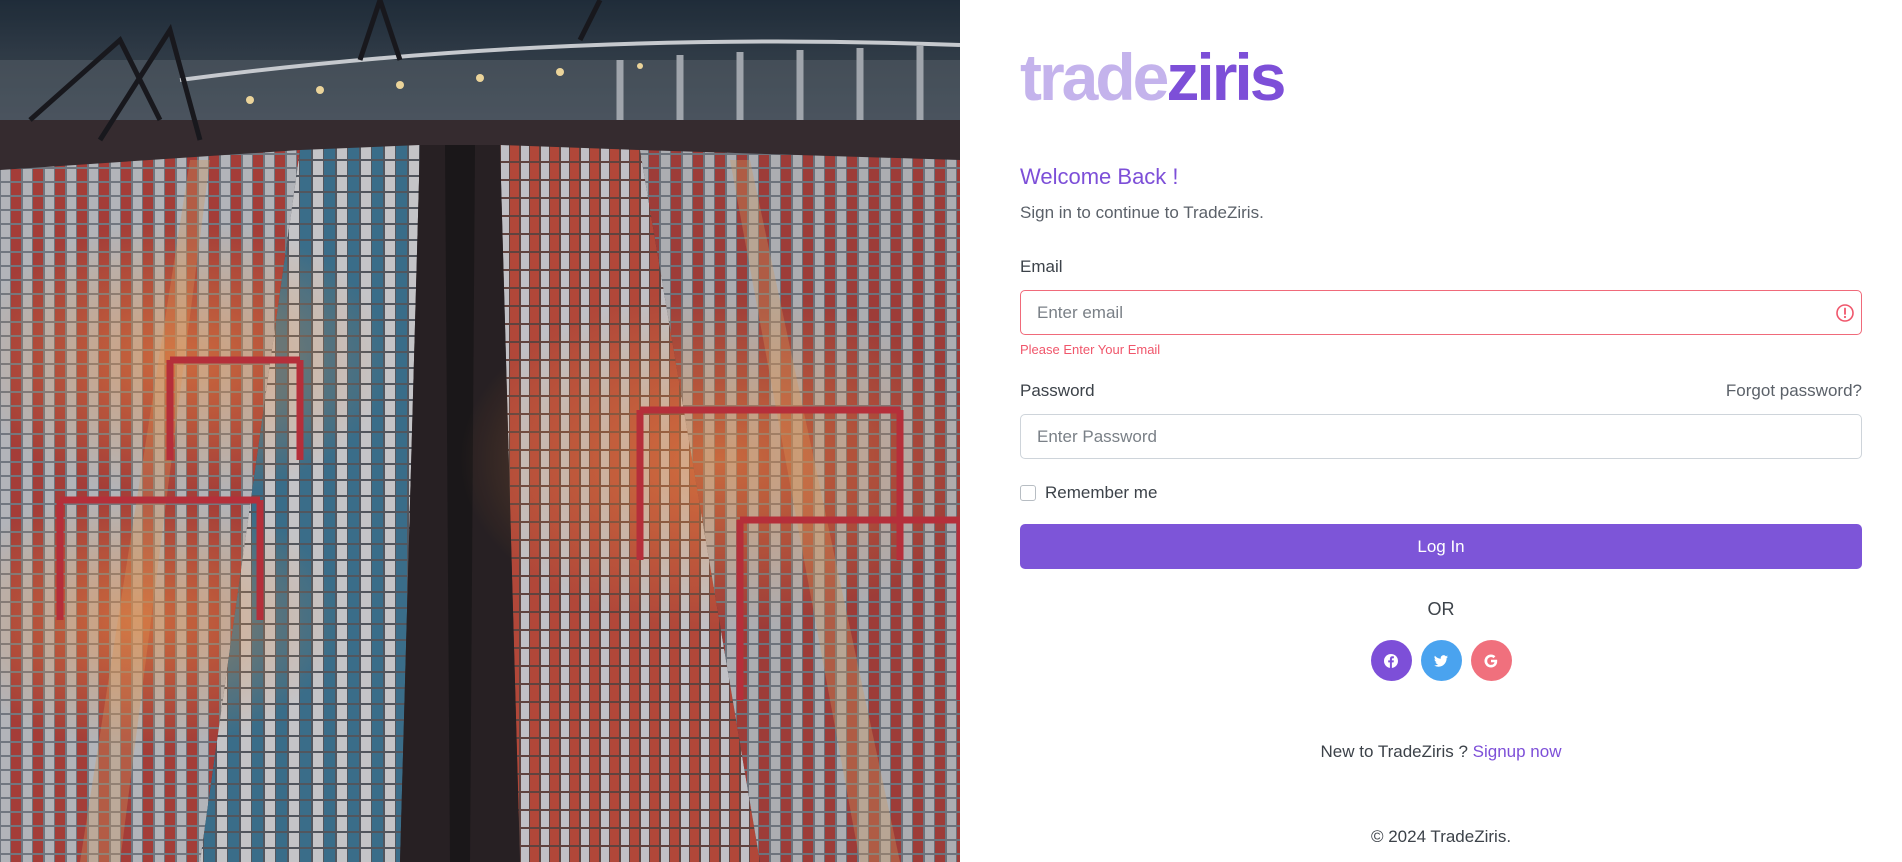 This screenshot has width=1902, height=862. I want to click on alert-circle-icon, so click(1845, 313).